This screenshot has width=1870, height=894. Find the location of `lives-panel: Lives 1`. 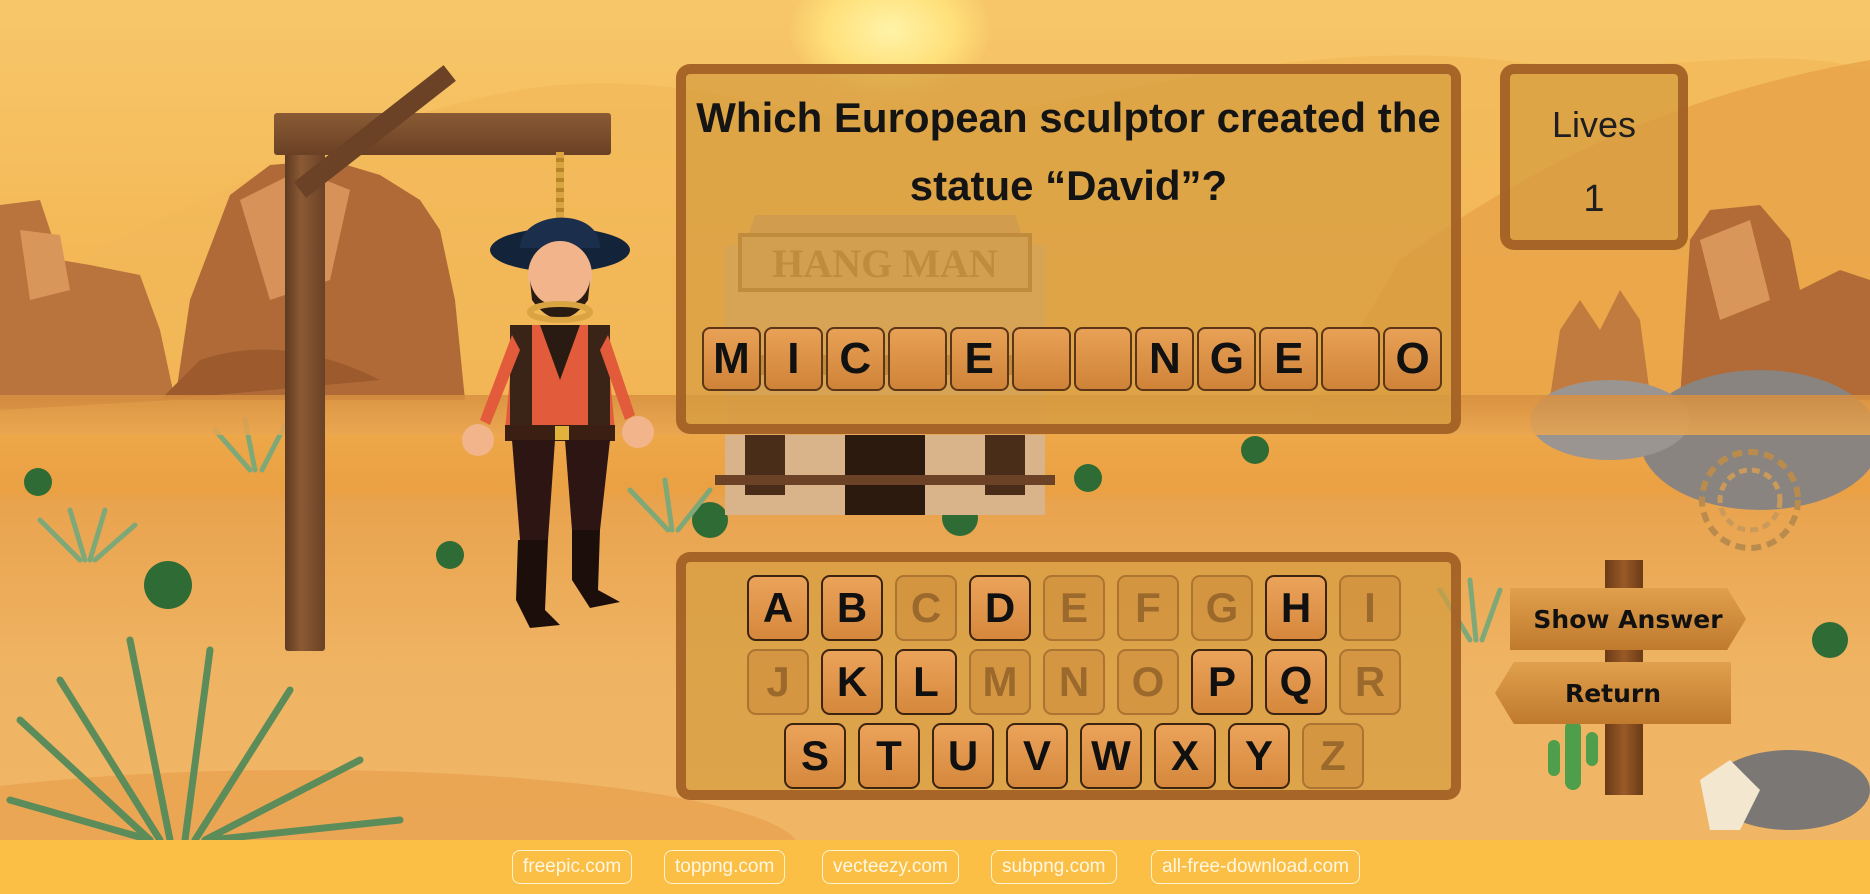

lives-panel: Lives 1 is located at coordinates (1594, 157).